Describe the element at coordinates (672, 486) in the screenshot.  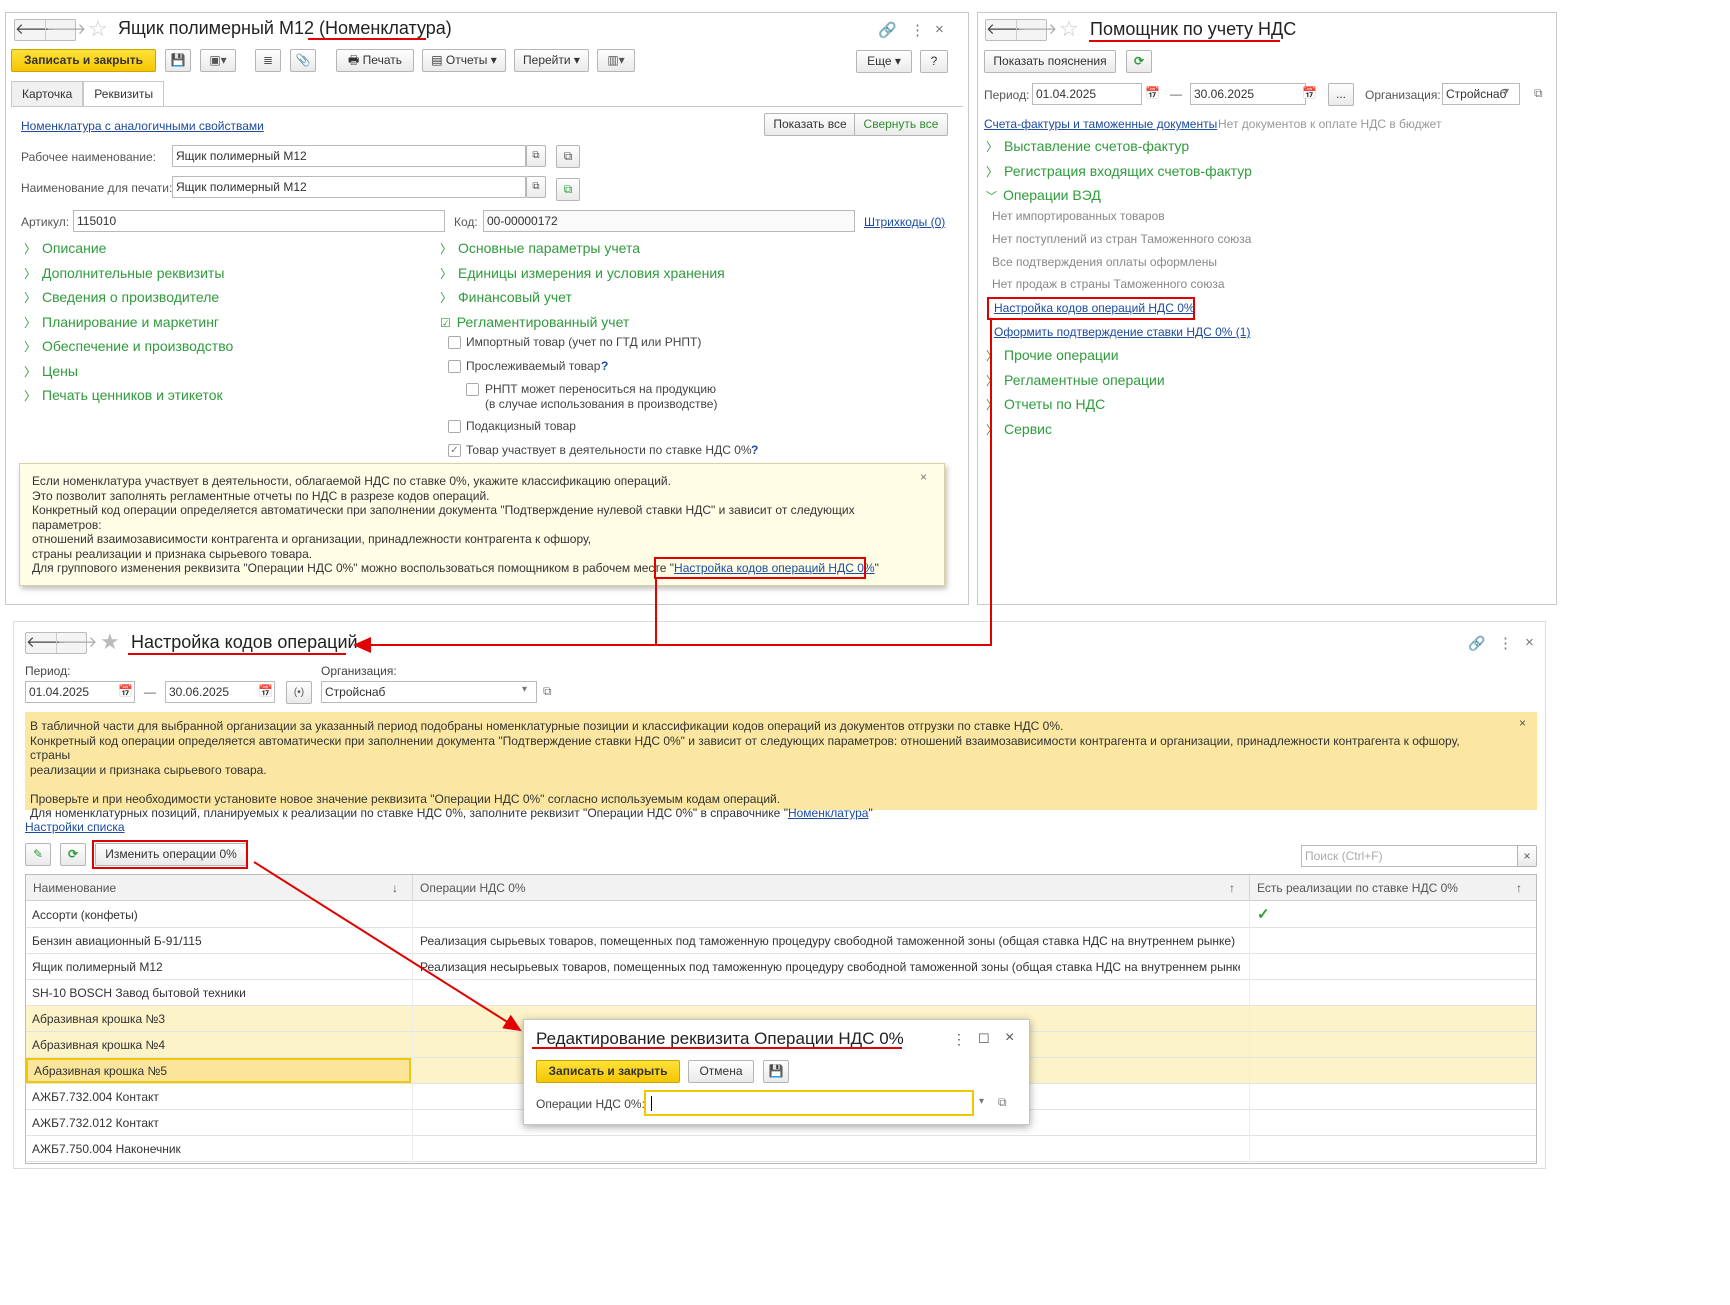
I see `arrow-from-helper` at that location.